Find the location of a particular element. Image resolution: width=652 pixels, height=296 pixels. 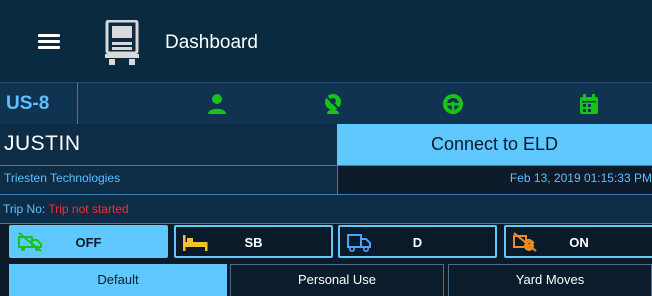

trip-label: Trip No: is located at coordinates (24, 209).